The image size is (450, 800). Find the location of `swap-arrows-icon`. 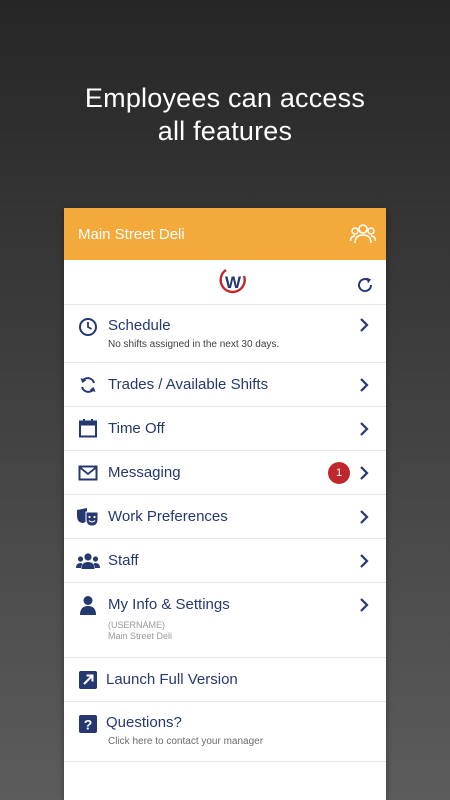

swap-arrows-icon is located at coordinates (88, 385).